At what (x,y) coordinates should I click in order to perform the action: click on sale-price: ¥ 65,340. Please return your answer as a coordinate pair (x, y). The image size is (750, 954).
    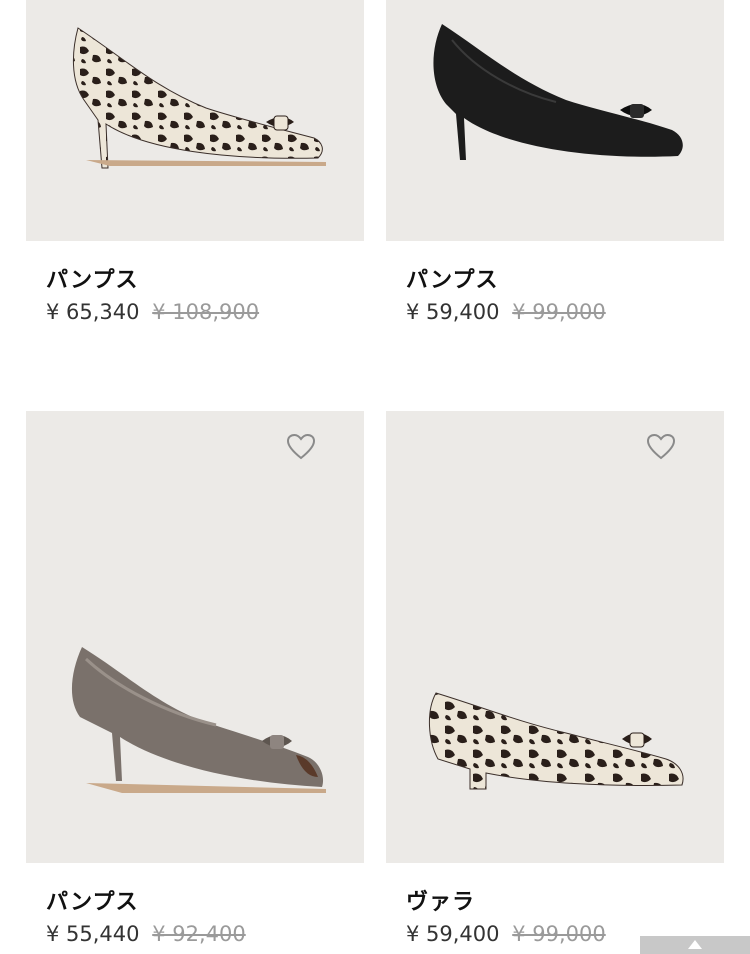
    Looking at the image, I should click on (93, 312).